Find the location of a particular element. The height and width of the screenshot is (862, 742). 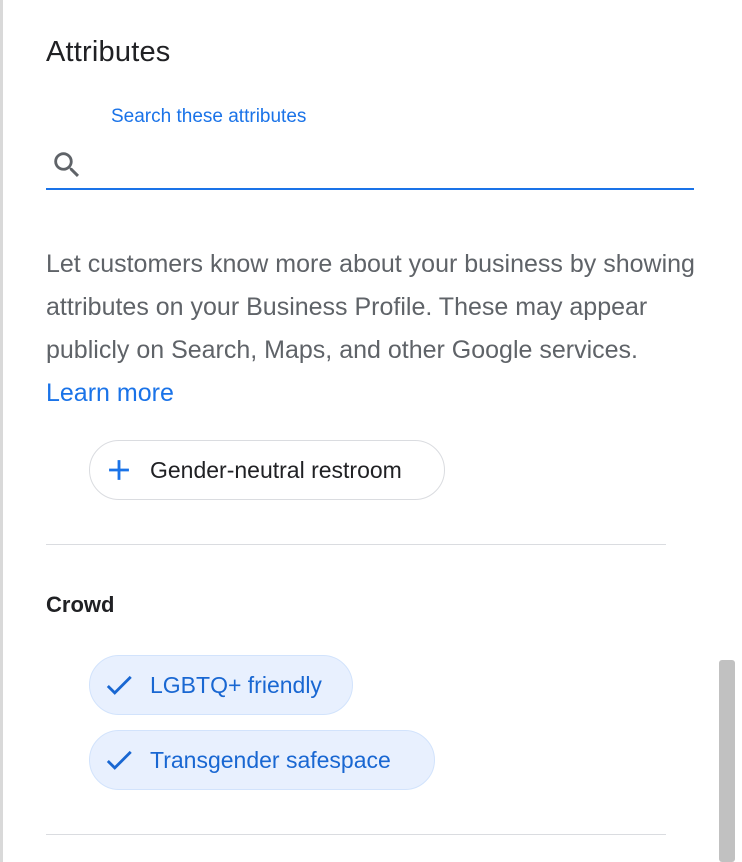

chip-label: Gender-neutral restroom is located at coordinates (276, 469).